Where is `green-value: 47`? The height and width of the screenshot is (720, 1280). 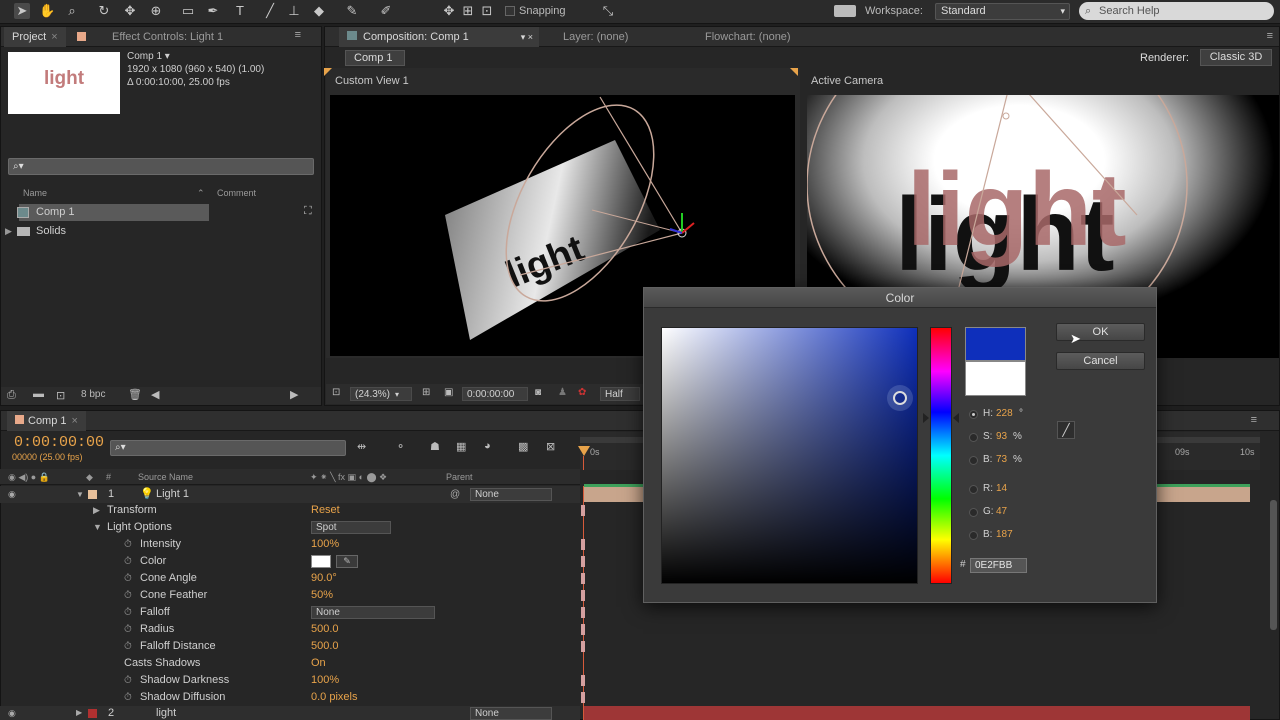
green-value: 47 is located at coordinates (1001, 511).